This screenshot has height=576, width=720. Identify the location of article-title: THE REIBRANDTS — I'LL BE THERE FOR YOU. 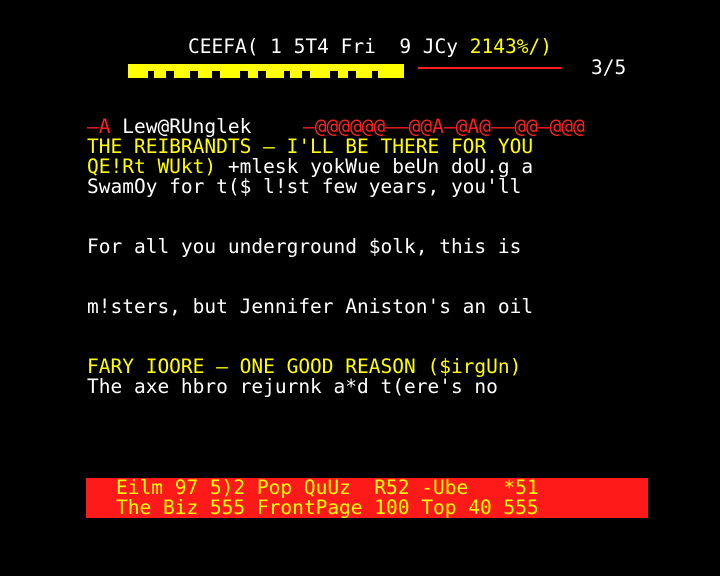
(310, 146).